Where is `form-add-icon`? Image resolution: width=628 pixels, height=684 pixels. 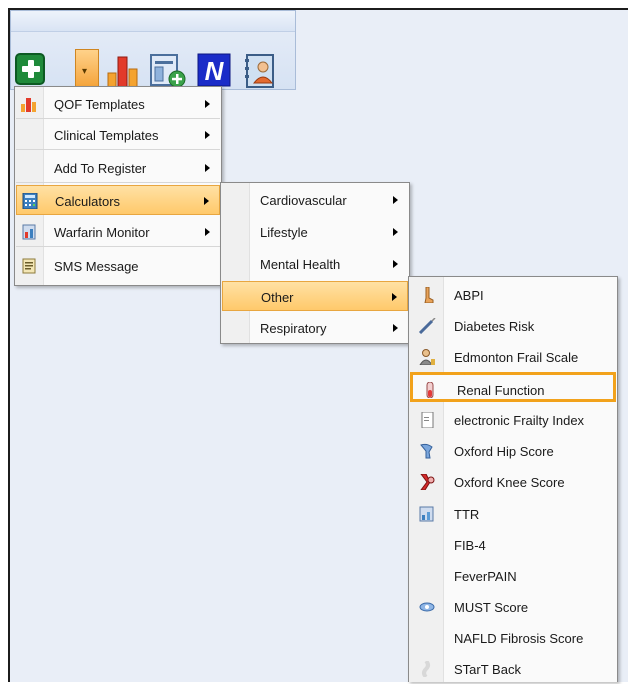
form-add-icon is located at coordinates (168, 71).